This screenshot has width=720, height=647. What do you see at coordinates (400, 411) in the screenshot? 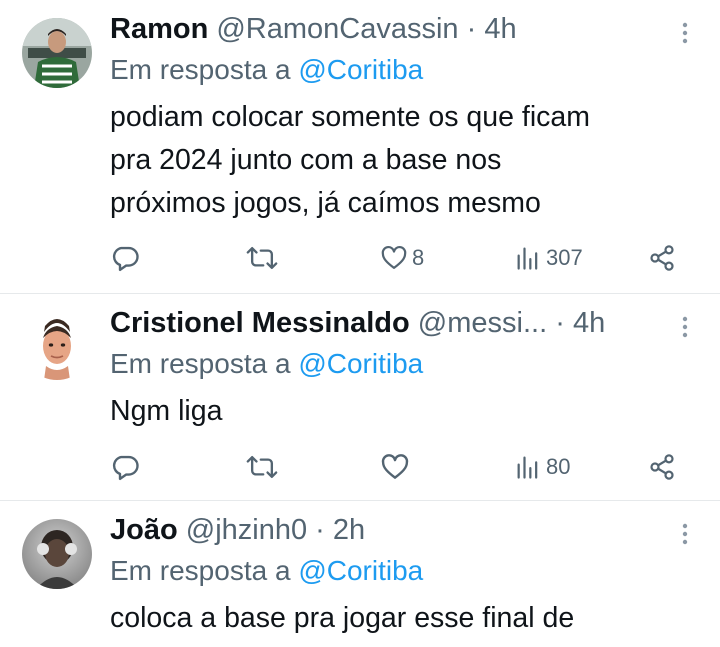
I see `tweet-text: Ngm liga` at bounding box center [400, 411].